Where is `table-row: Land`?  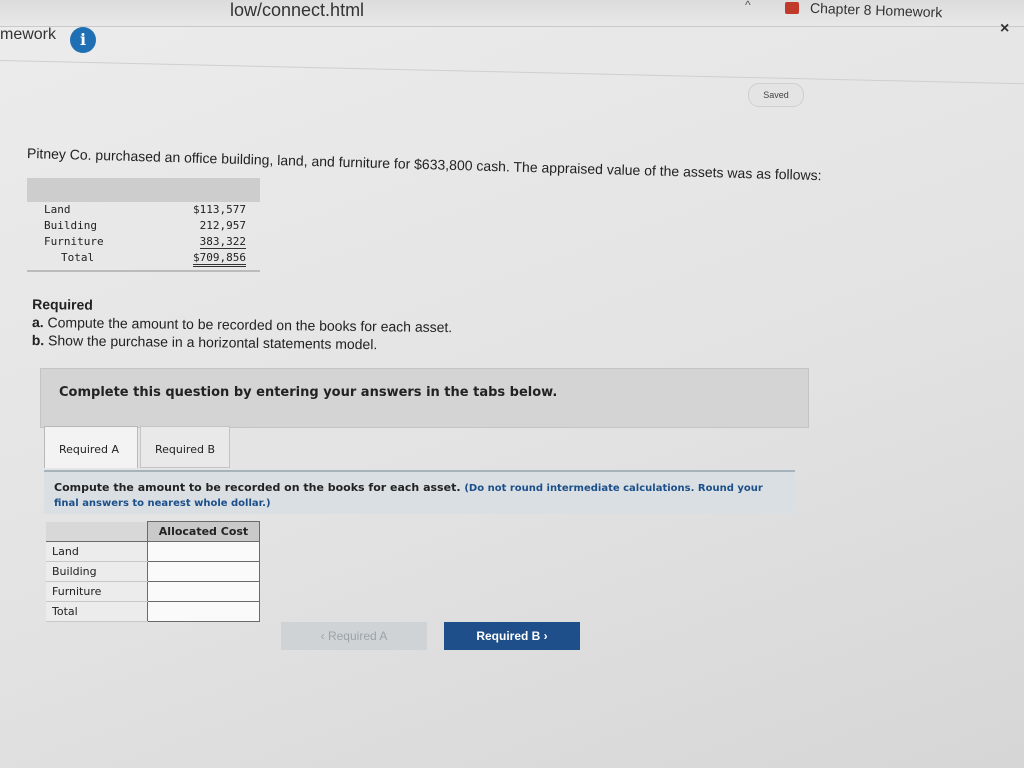
table-row: Land is located at coordinates (153, 551).